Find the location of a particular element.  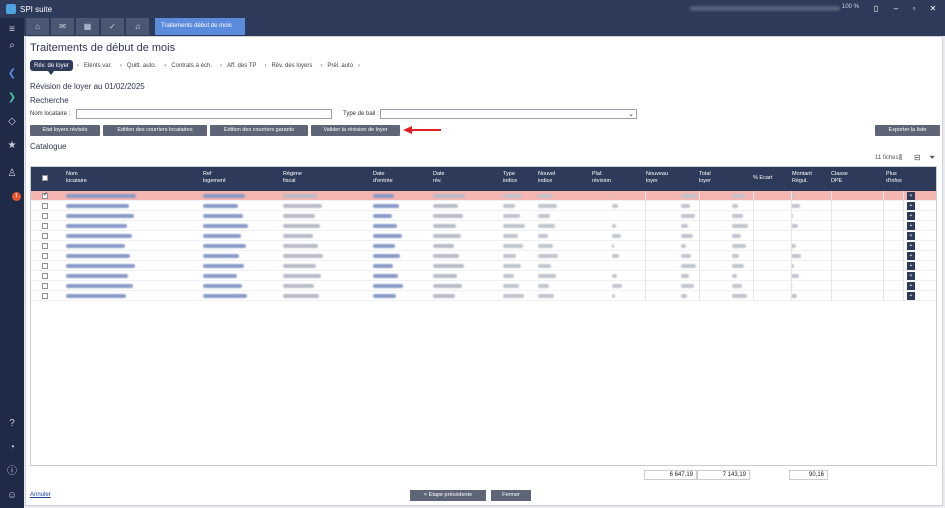

step-elements-var: › Elénts var. is located at coordinates (94, 66).